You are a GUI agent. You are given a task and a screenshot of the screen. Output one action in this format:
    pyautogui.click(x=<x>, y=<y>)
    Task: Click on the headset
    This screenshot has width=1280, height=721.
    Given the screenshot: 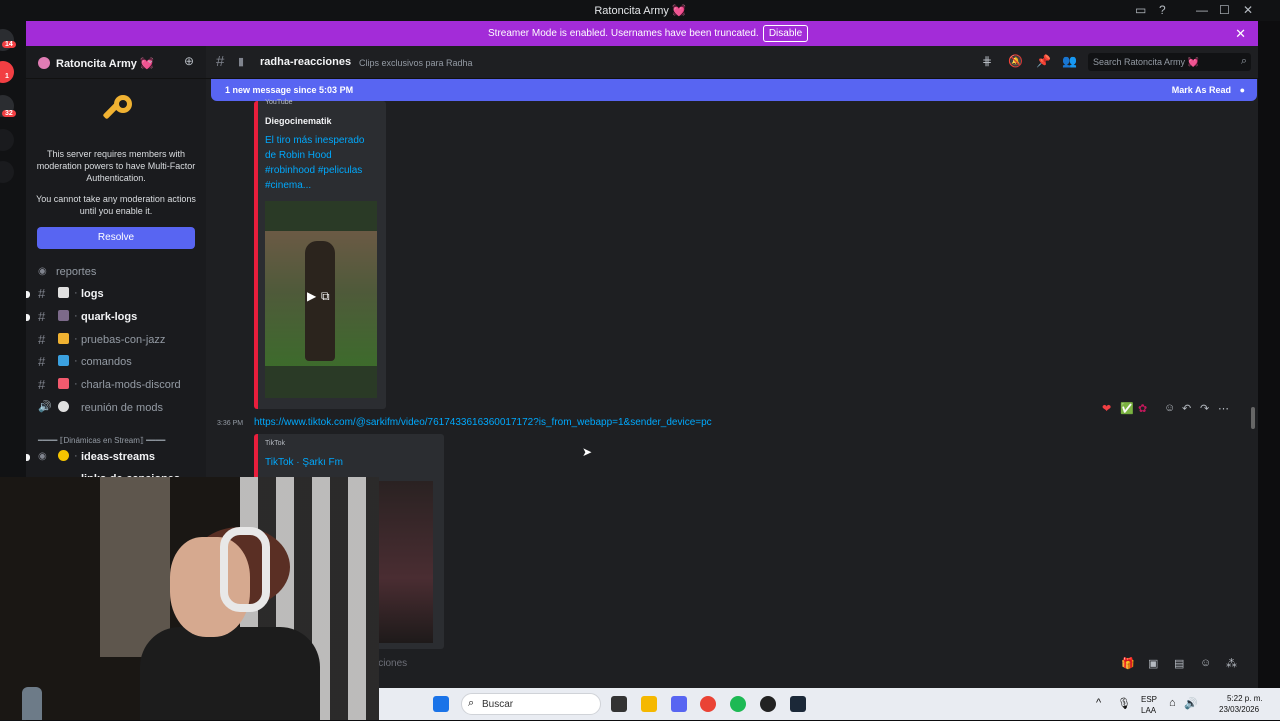 What is the action you would take?
    pyautogui.click(x=245, y=569)
    